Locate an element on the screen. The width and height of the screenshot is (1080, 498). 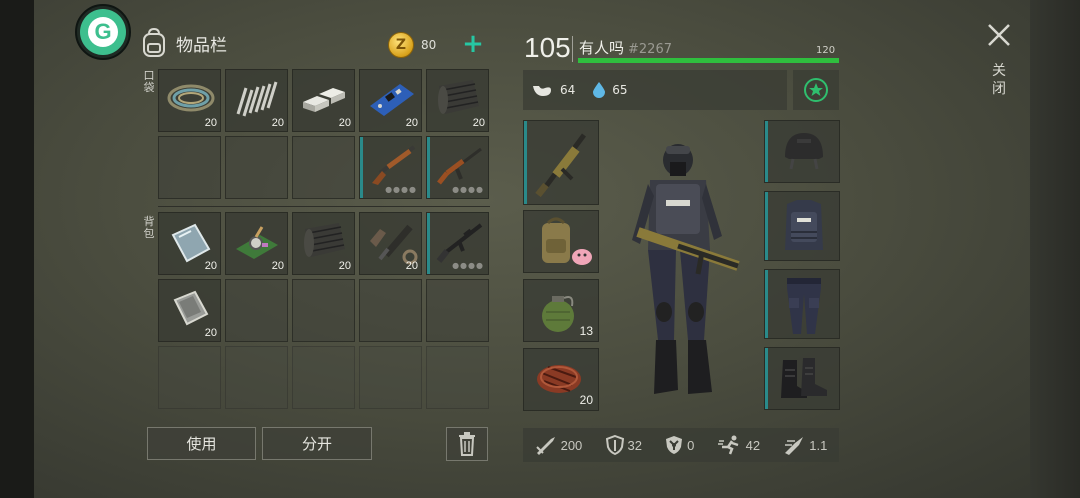
combat-stats-bar: 200 32 0 42 1.1 is located at coordinates (681, 445).